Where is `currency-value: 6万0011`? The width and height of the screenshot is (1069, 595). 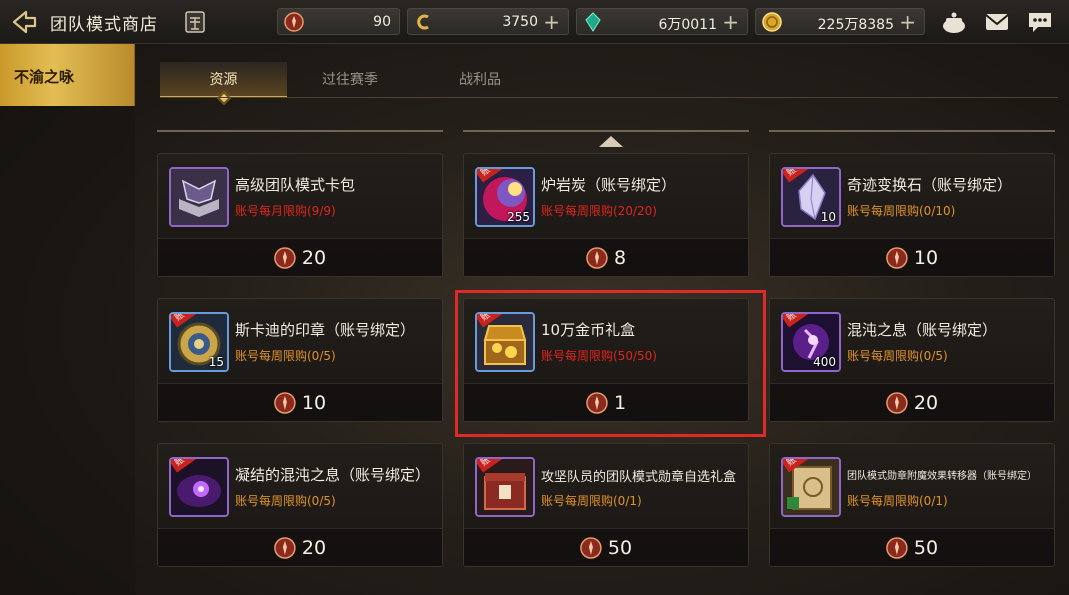
currency-value: 6万0011 is located at coordinates (687, 25).